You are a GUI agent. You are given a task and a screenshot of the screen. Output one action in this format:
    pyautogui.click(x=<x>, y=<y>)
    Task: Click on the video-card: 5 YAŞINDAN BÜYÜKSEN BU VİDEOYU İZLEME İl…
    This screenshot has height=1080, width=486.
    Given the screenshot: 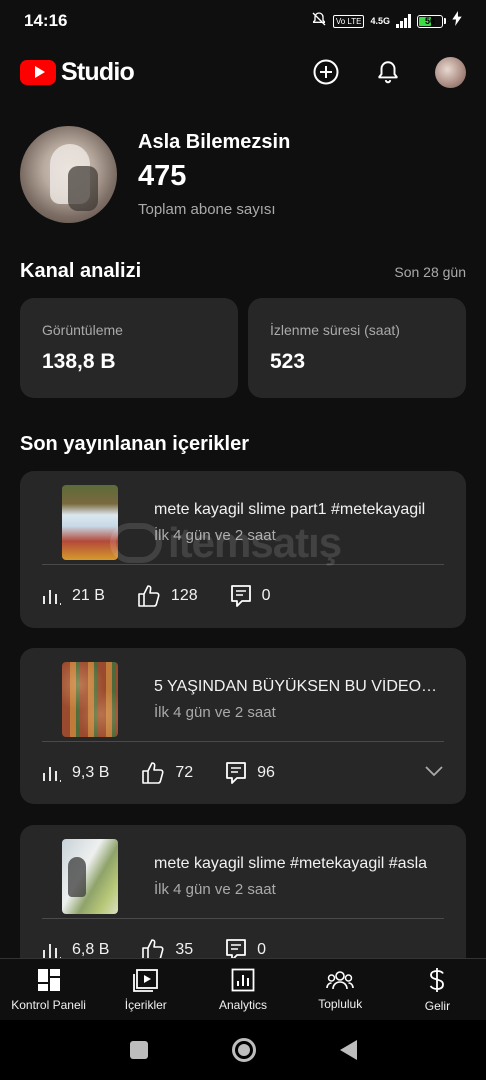 What is the action you would take?
    pyautogui.click(x=243, y=726)
    